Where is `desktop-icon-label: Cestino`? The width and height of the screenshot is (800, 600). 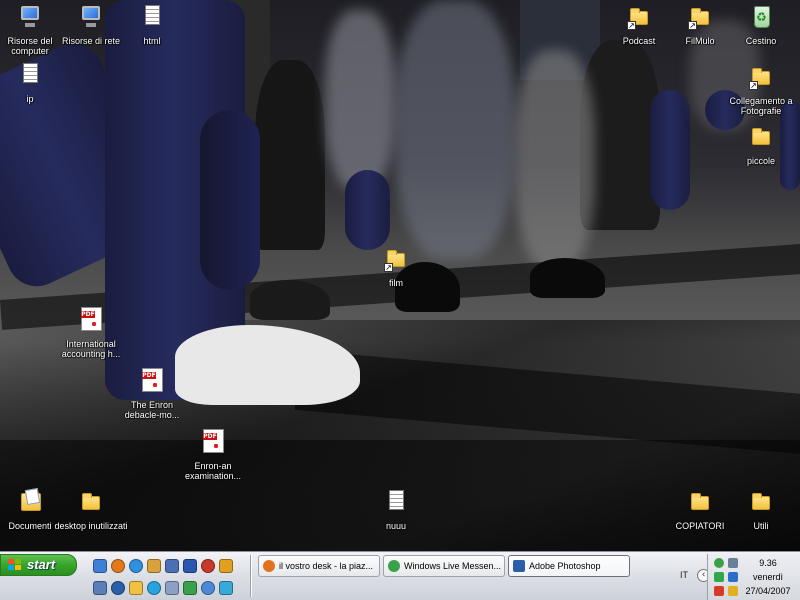 desktop-icon-label: Cestino is located at coordinates (761, 41).